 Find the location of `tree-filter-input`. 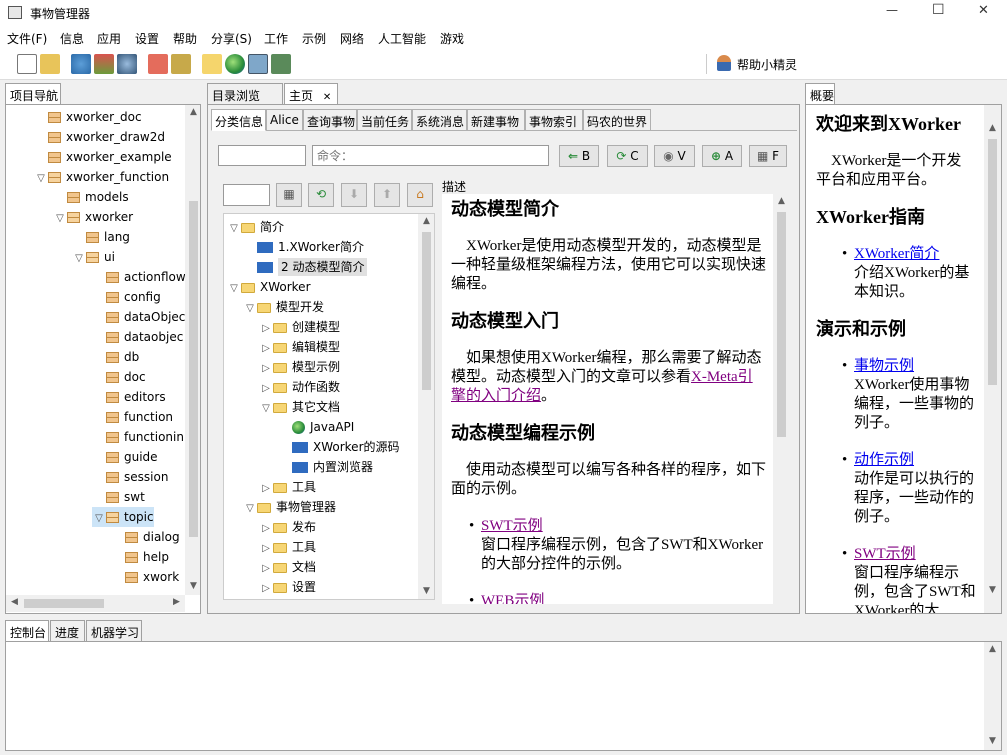

tree-filter-input is located at coordinates (246, 195).